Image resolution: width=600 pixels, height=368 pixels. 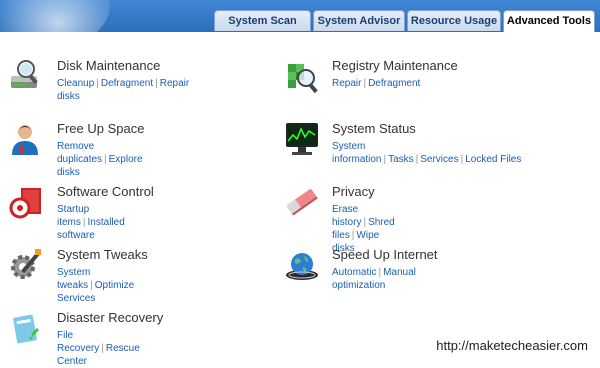 What do you see at coordinates (353, 191) in the screenshot?
I see `privacy-title: Privacy` at bounding box center [353, 191].